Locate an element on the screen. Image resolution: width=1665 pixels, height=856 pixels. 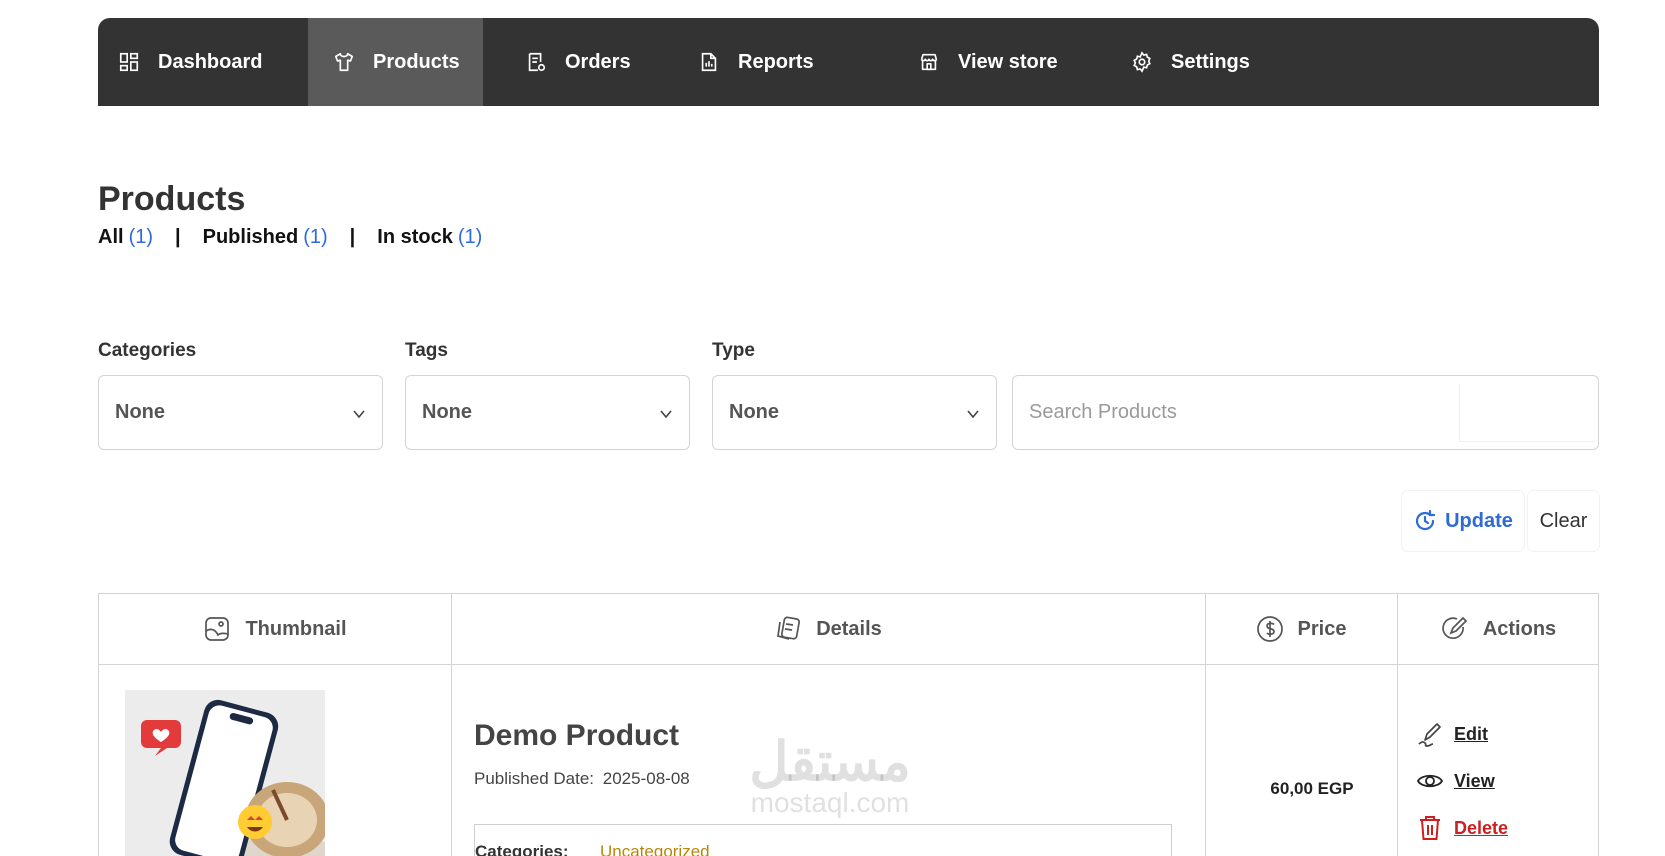
orders-icon is located at coordinates (545, 62).